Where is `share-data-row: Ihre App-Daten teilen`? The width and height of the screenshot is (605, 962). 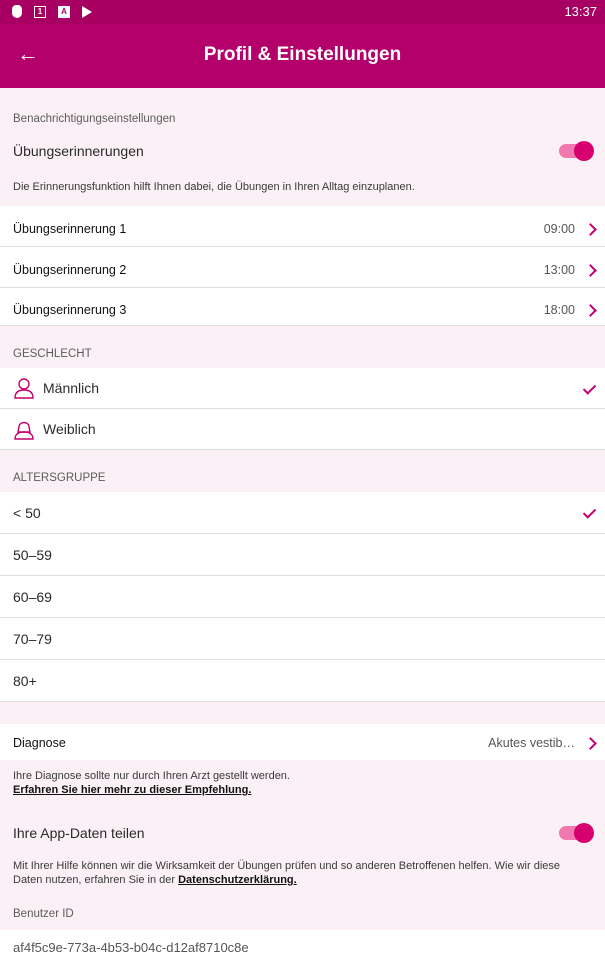 share-data-row: Ihre App-Daten teilen is located at coordinates (302, 834).